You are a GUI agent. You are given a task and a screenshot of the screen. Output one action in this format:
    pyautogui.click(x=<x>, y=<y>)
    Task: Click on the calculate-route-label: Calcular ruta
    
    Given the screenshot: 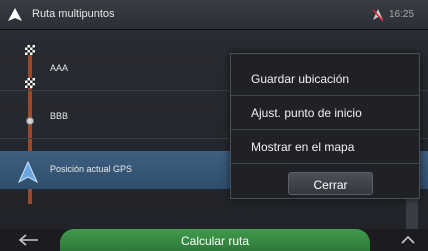 What is the action you would take?
    pyautogui.click(x=215, y=241)
    